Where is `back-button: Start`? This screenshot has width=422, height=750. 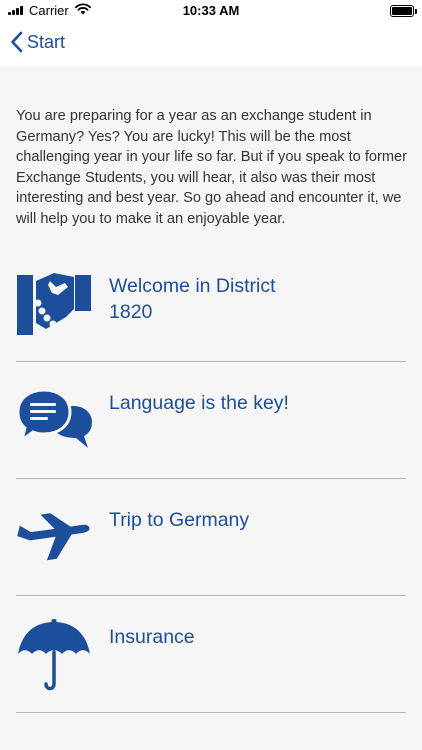 back-button: Start is located at coordinates (37, 42).